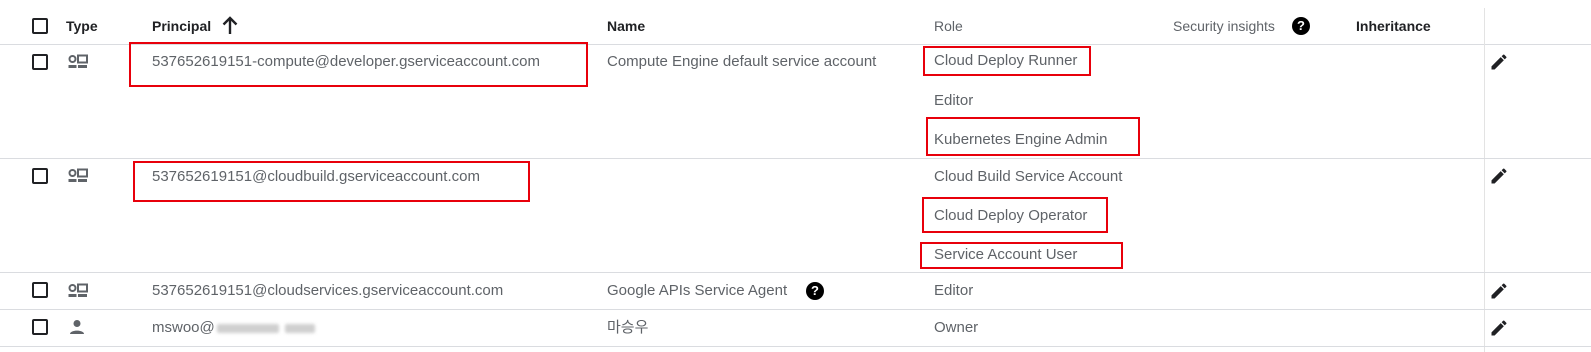 The image size is (1591, 352). What do you see at coordinates (626, 26) in the screenshot?
I see `column-header-name: Name` at bounding box center [626, 26].